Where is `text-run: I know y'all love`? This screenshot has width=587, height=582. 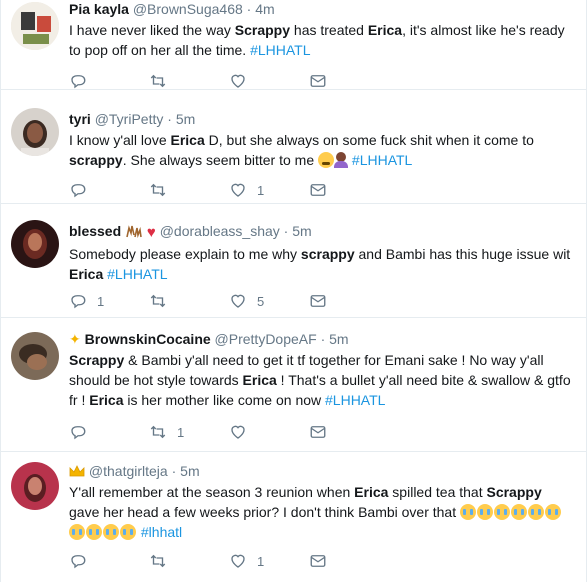
text-run: I know y'all love is located at coordinates (120, 140).